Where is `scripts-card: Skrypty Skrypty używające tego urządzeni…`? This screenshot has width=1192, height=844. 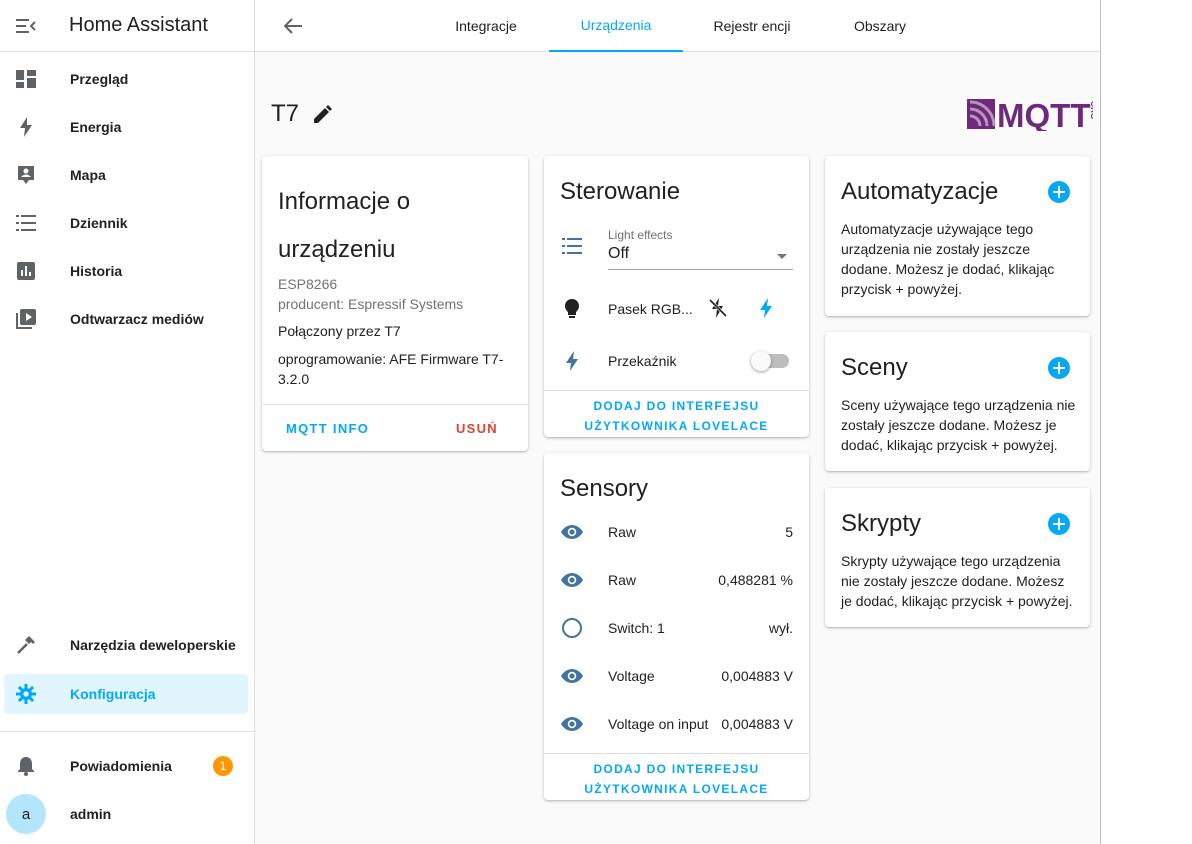 scripts-card: Skrypty Skrypty używające tego urządzeni… is located at coordinates (957, 557).